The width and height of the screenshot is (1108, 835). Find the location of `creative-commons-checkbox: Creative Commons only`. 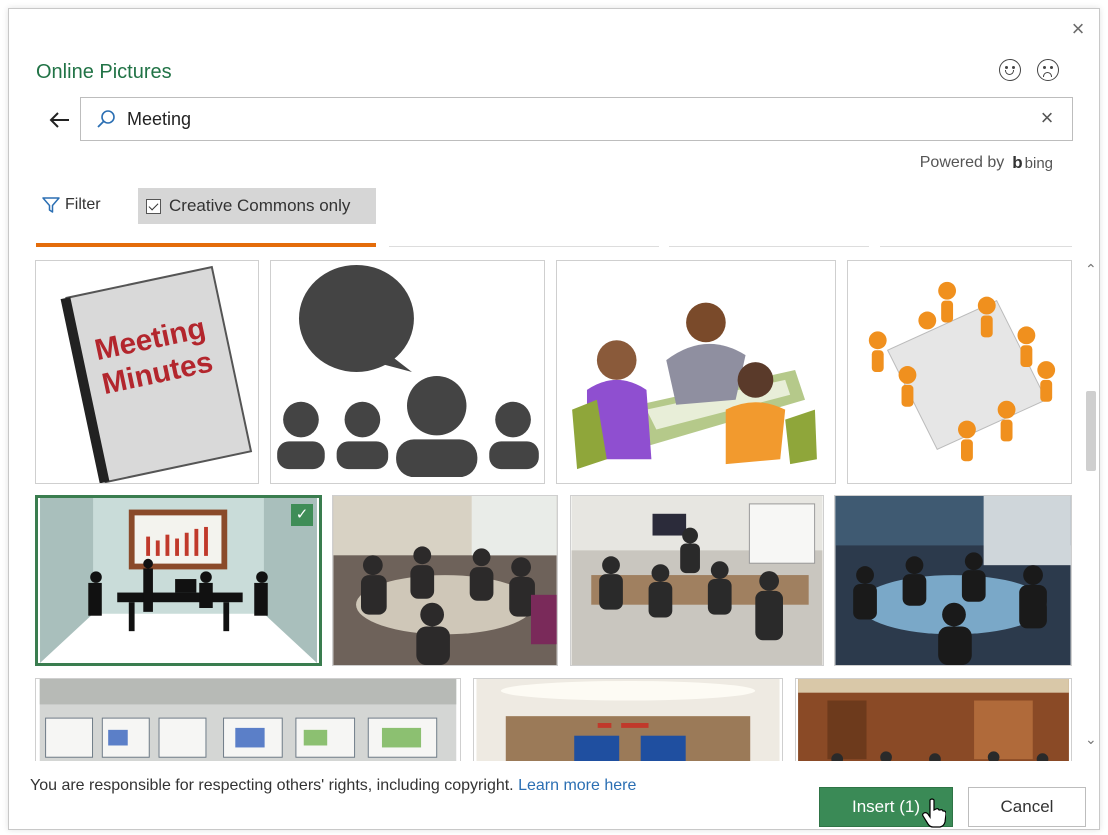

creative-commons-checkbox: Creative Commons only is located at coordinates (257, 206).